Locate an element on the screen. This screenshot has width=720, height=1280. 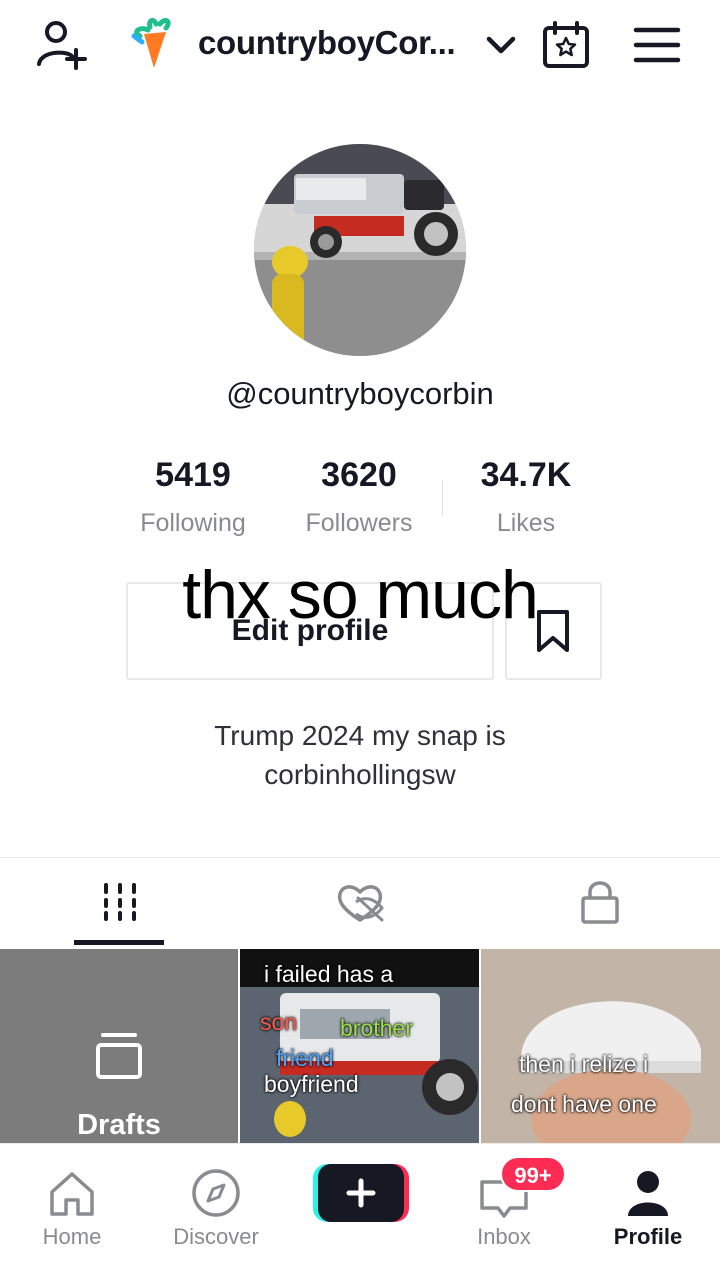
carrot-icon is located at coordinates (154, 43).